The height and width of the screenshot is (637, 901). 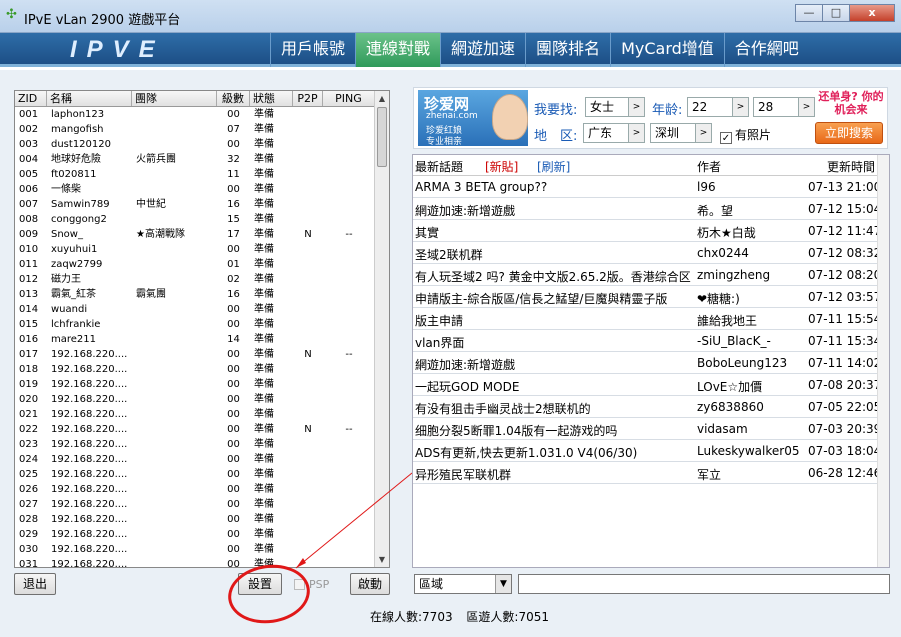 I want to click on topic-title: 有没有狙击手幽灵战士2想联机的, so click(x=554, y=408).